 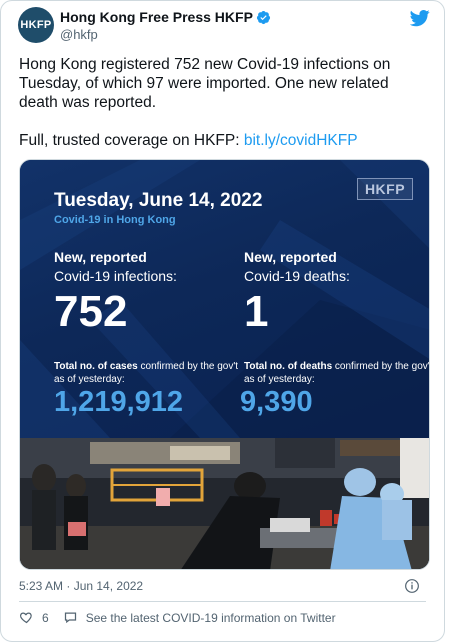 I want to click on name-row: Hong Kong Free Press HKFP, so click(x=165, y=17).